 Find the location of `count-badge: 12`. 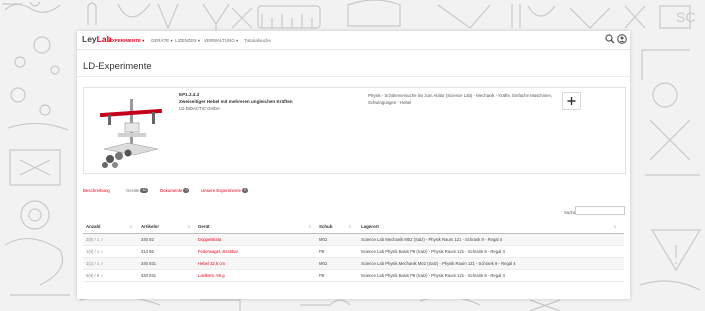

count-badge: 12 is located at coordinates (144, 191).